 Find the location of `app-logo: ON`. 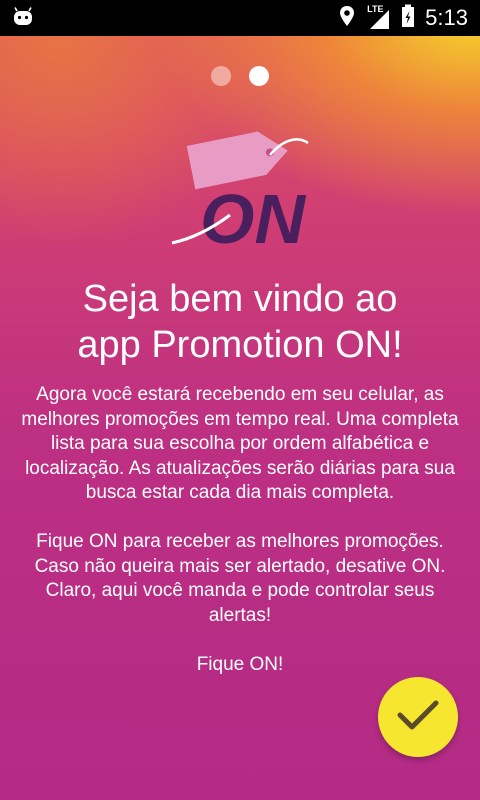

app-logo: ON is located at coordinates (240, 186).